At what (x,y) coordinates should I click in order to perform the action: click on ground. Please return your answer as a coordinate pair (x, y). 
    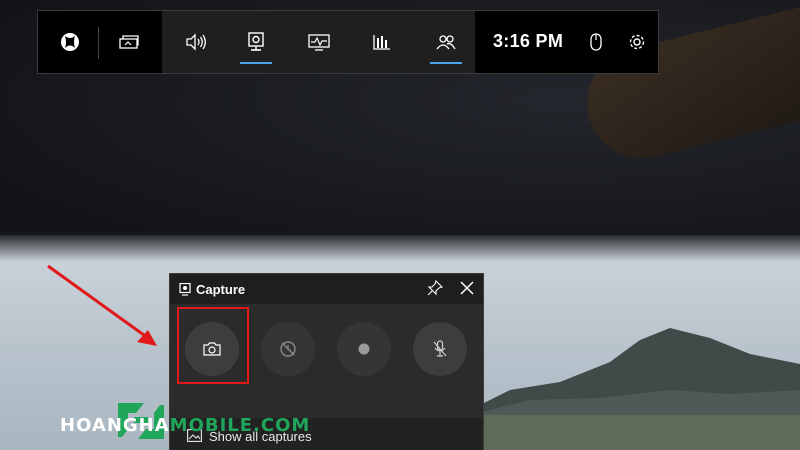
    Looking at the image, I should click on (635, 432).